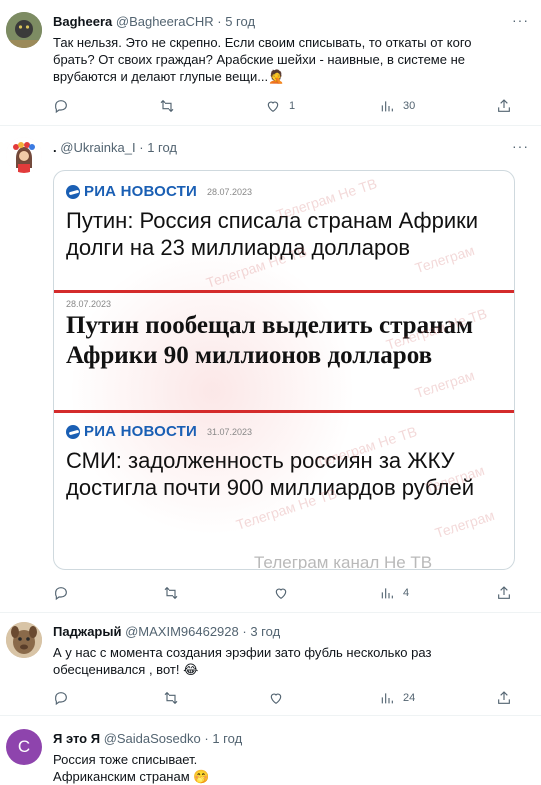  What do you see at coordinates (97, 147) in the screenshot?
I see `author-handle: @Ukrainka_I` at bounding box center [97, 147].